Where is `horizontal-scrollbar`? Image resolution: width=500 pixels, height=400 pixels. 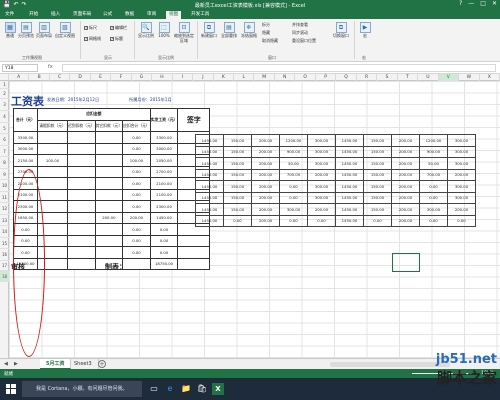
horizontal-scrollbar is located at coordinates (390, 364).